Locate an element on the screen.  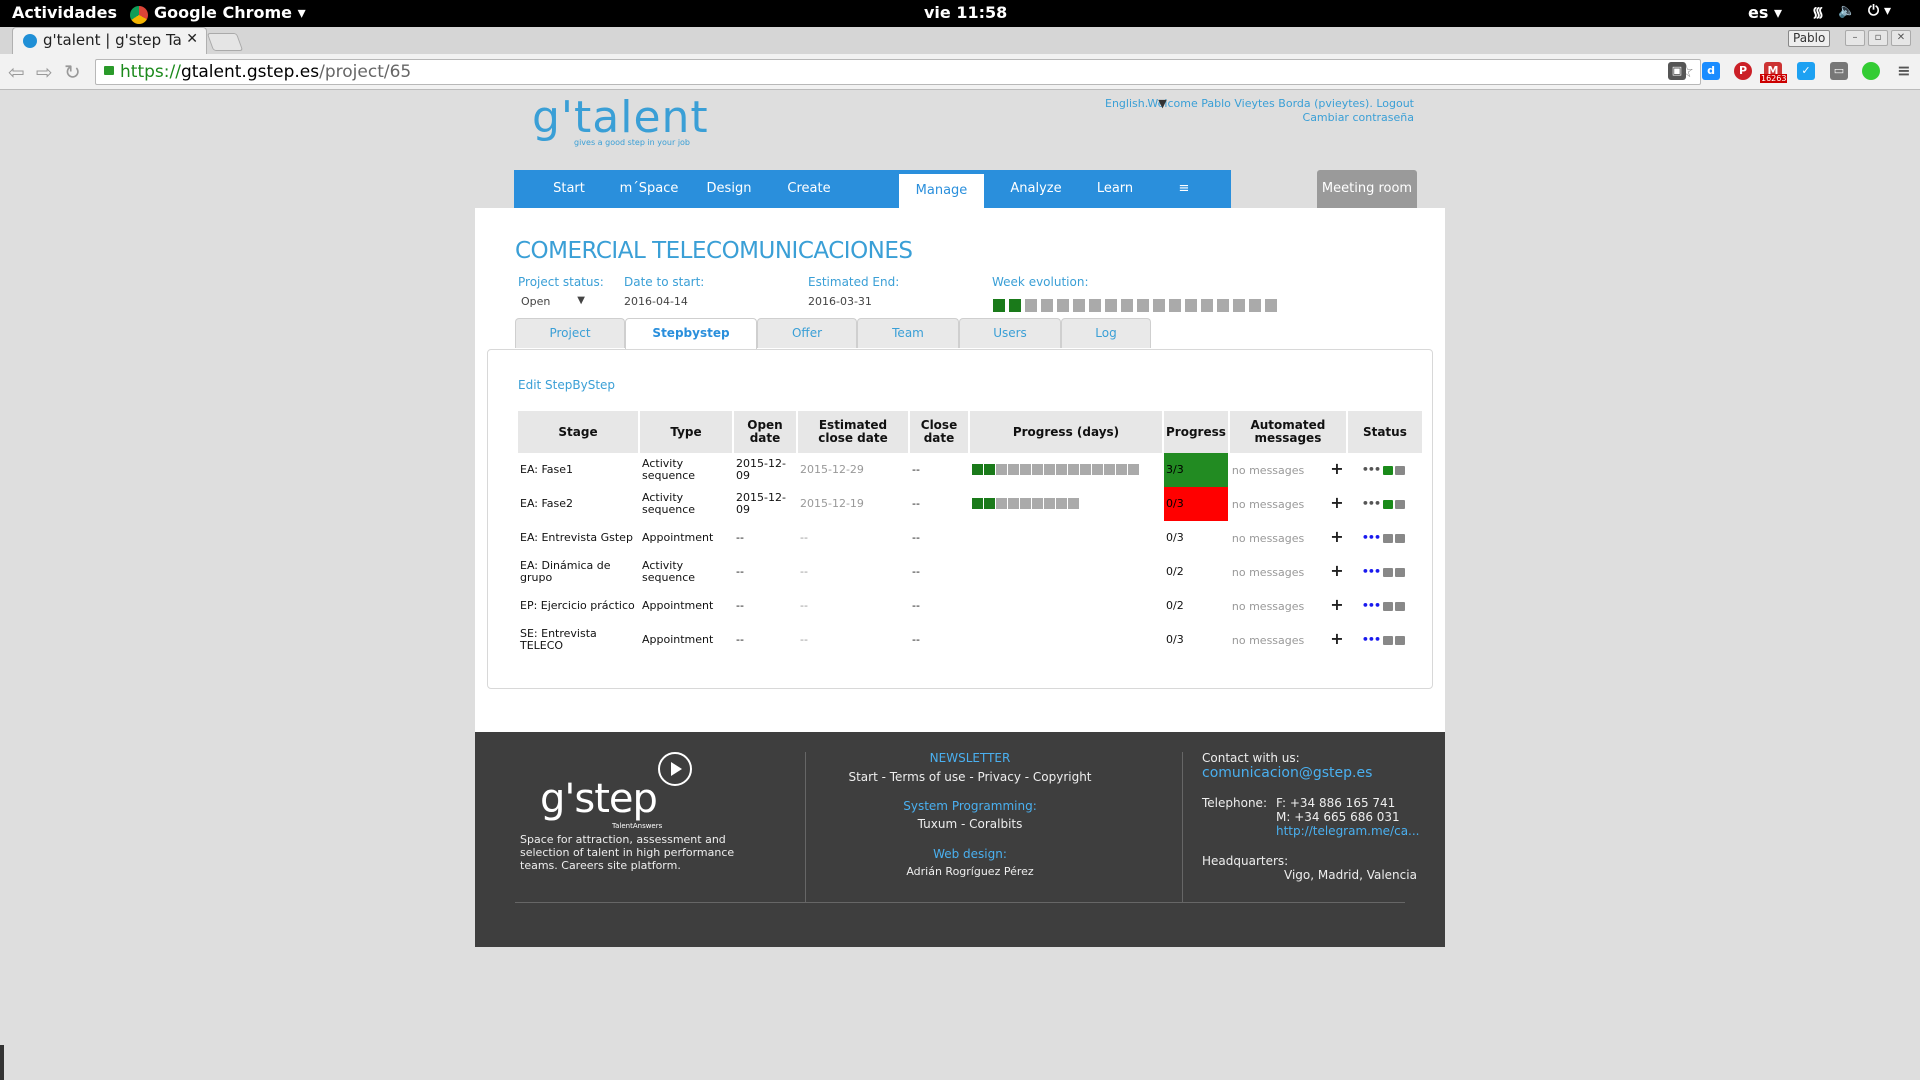
messages-text: no messages is located at coordinates (1268, 470).